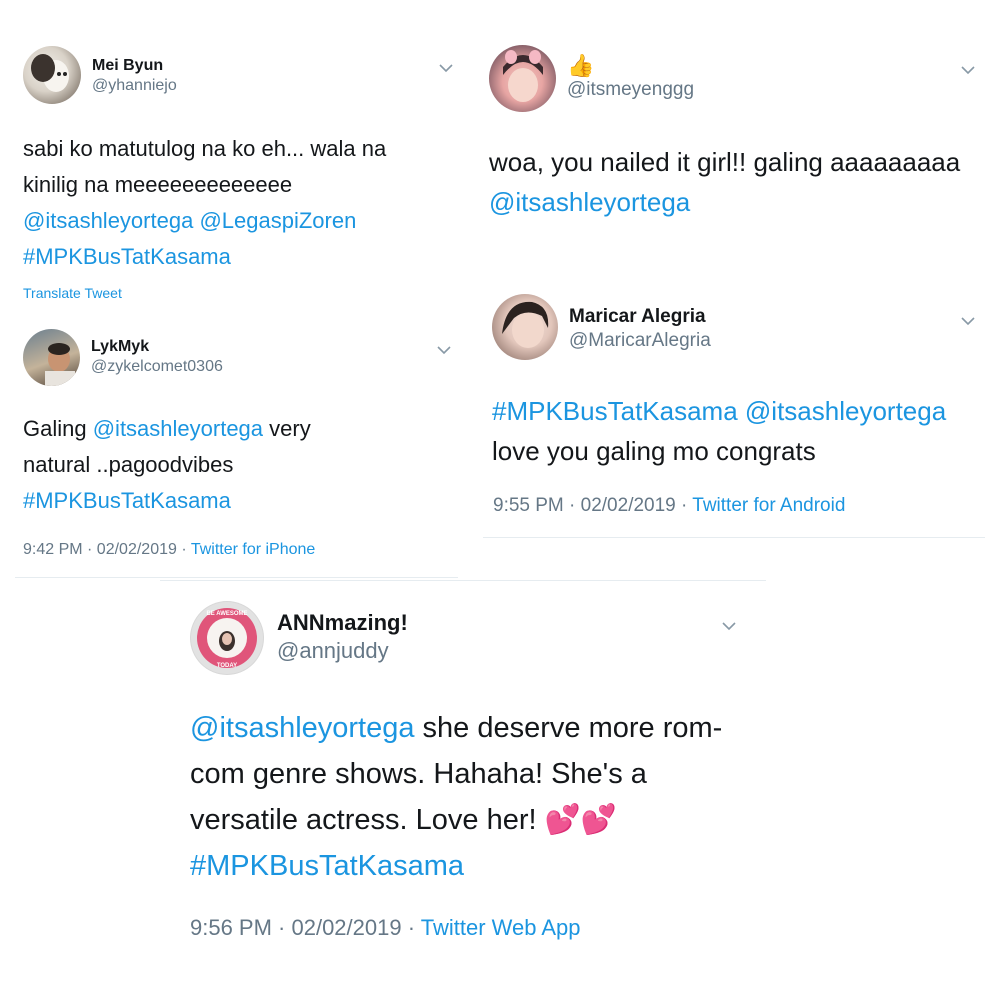 This screenshot has height=1000, width=1000. I want to click on user-handle: @zykelcomet0306, so click(157, 367).